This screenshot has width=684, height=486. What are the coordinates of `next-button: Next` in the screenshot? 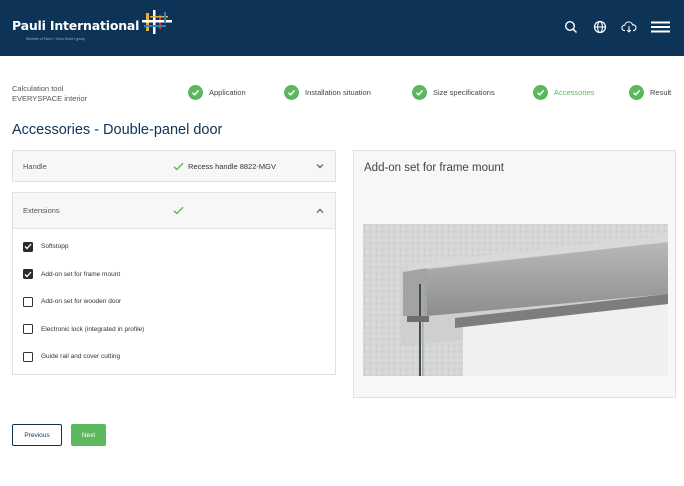 It's located at (88, 435).